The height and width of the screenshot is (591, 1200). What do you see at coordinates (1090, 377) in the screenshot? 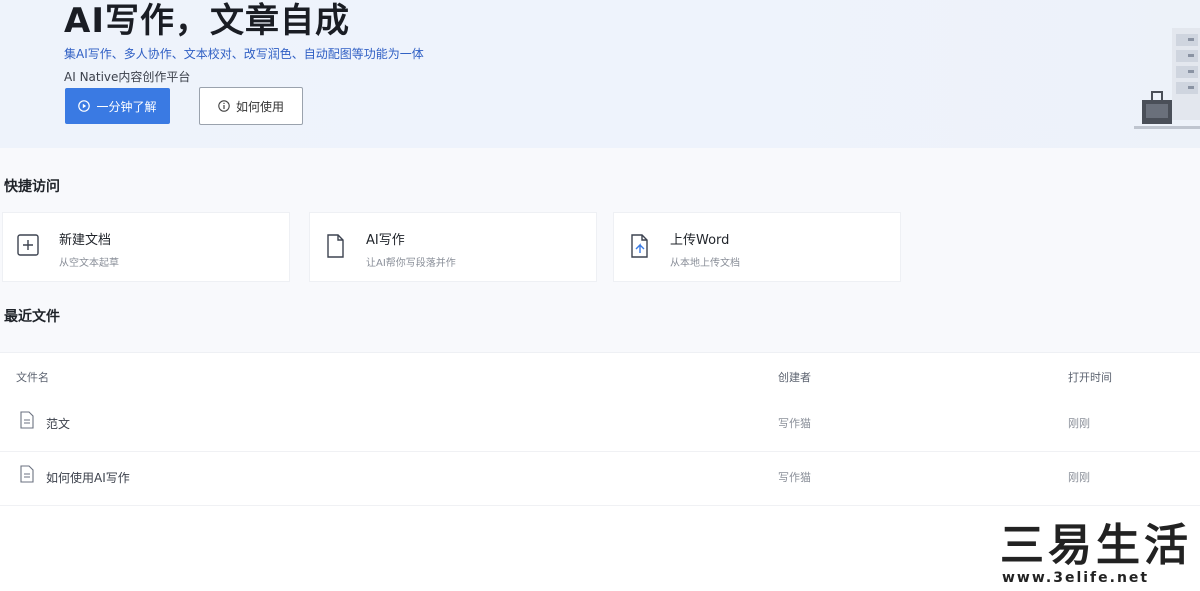
I see `column-header-opened: 打开时间` at bounding box center [1090, 377].